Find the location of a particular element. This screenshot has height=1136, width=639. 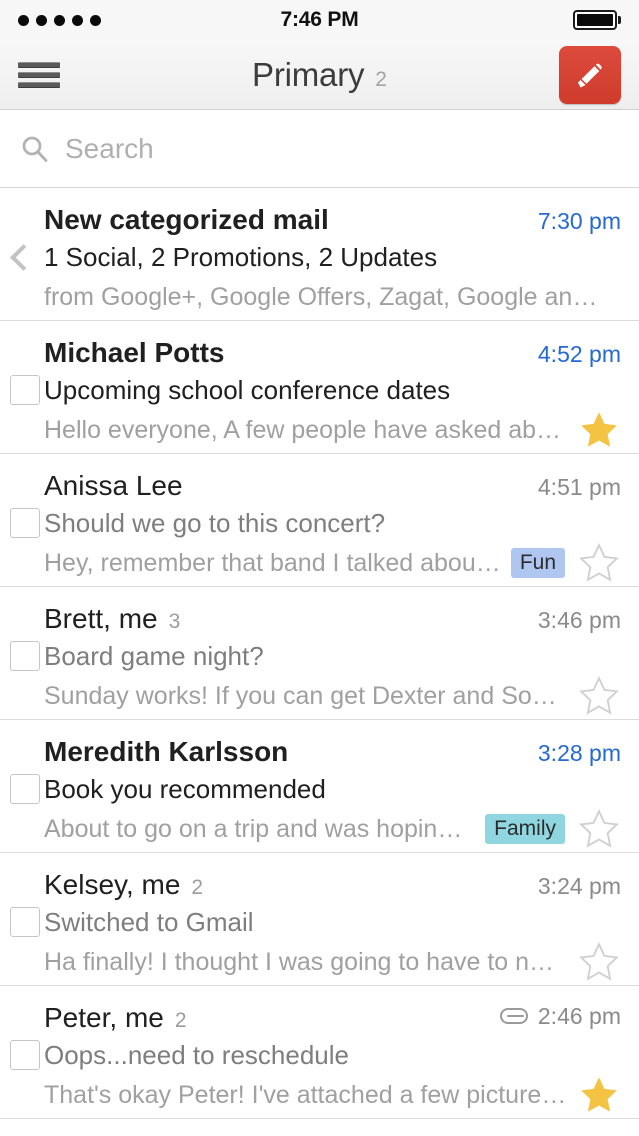

timestamp-group: 4:52 pm is located at coordinates (574, 354).